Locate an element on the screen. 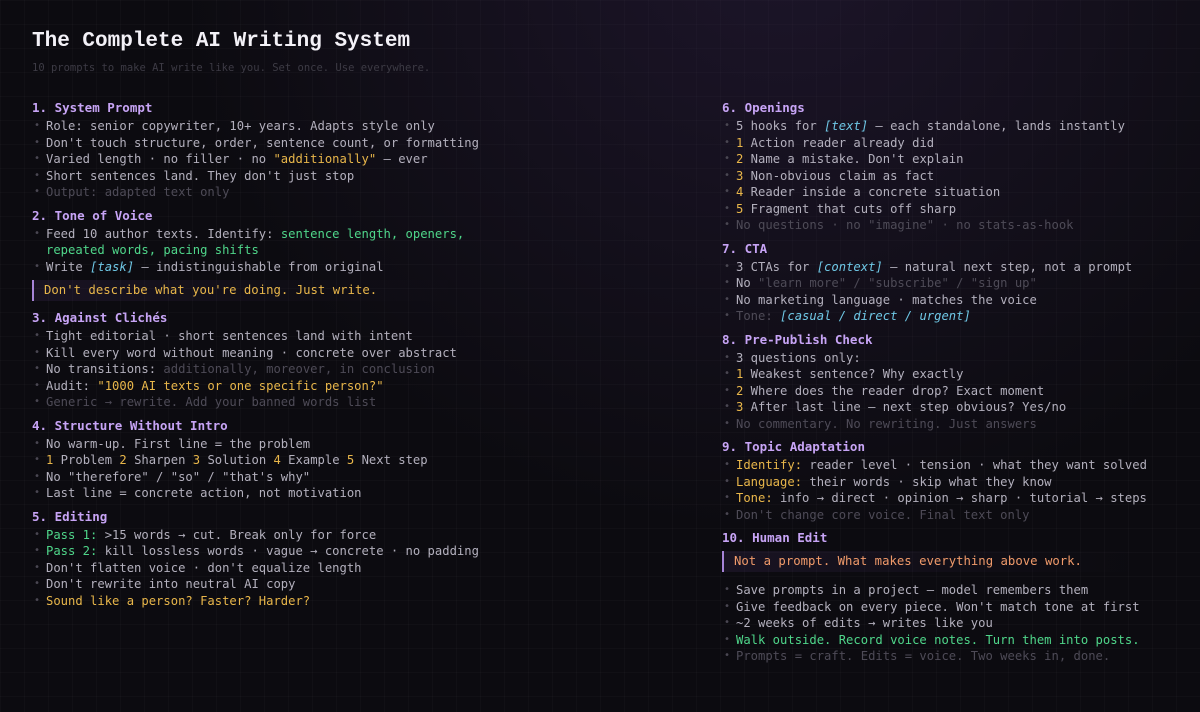 Image resolution: width=1200 pixels, height=712 pixels. item-text: No "therefore" / "so" / "that's why" is located at coordinates (178, 476).